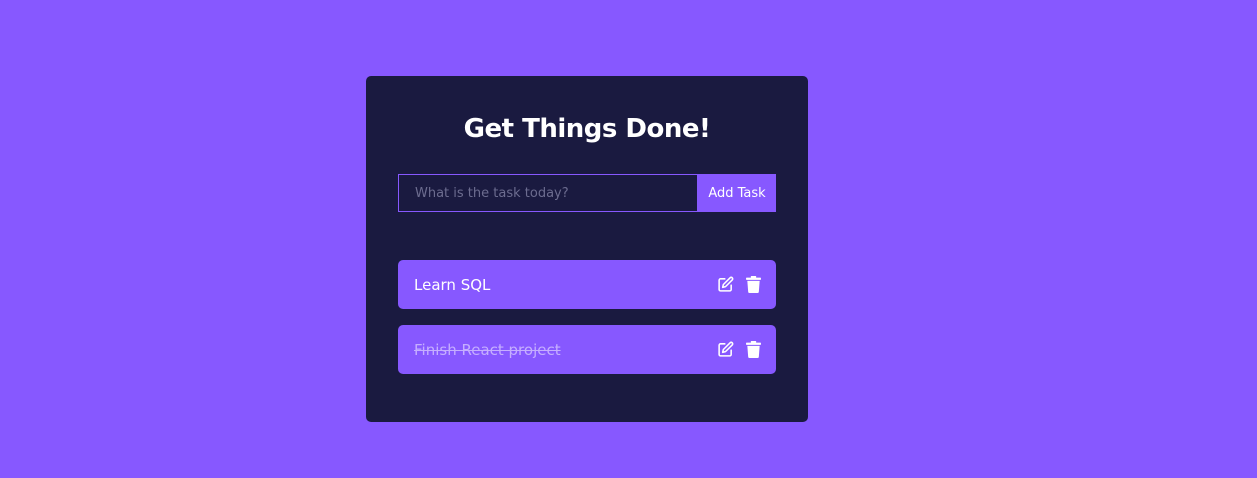 This screenshot has height=478, width=1257. I want to click on todo-text: Learn SQL, so click(452, 285).